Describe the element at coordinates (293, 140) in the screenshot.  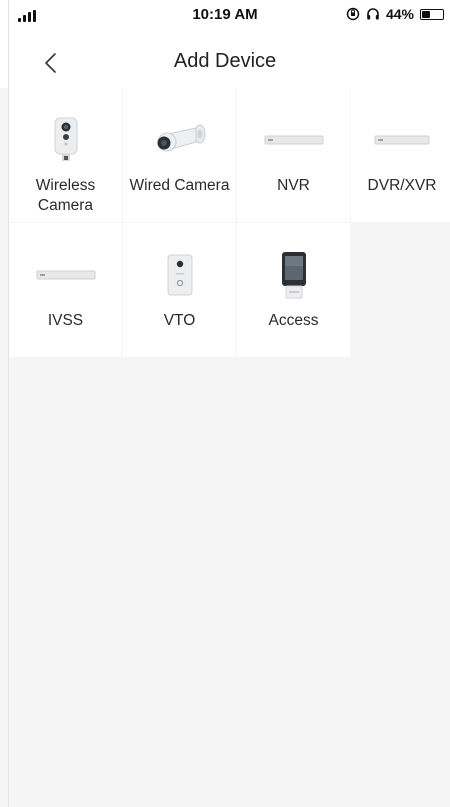
I see `nvr-recorder-icon` at that location.